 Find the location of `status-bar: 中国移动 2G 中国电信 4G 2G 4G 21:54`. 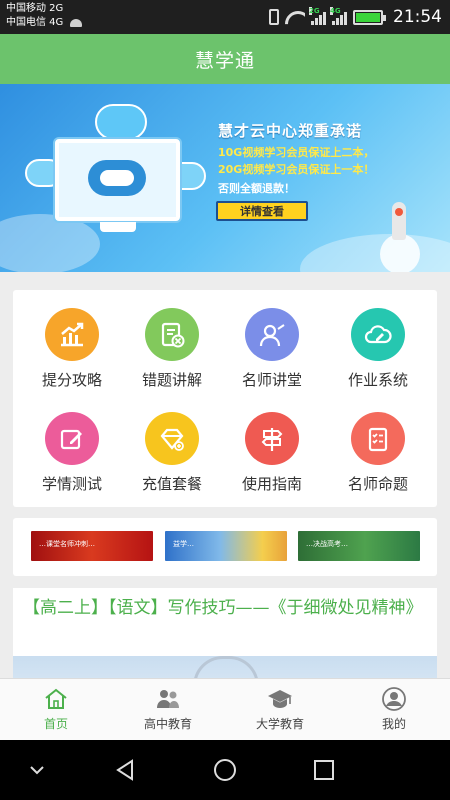

status-bar: 中国移动 2G 中国电信 4G 2G 4G 21:54 is located at coordinates (225, 17).